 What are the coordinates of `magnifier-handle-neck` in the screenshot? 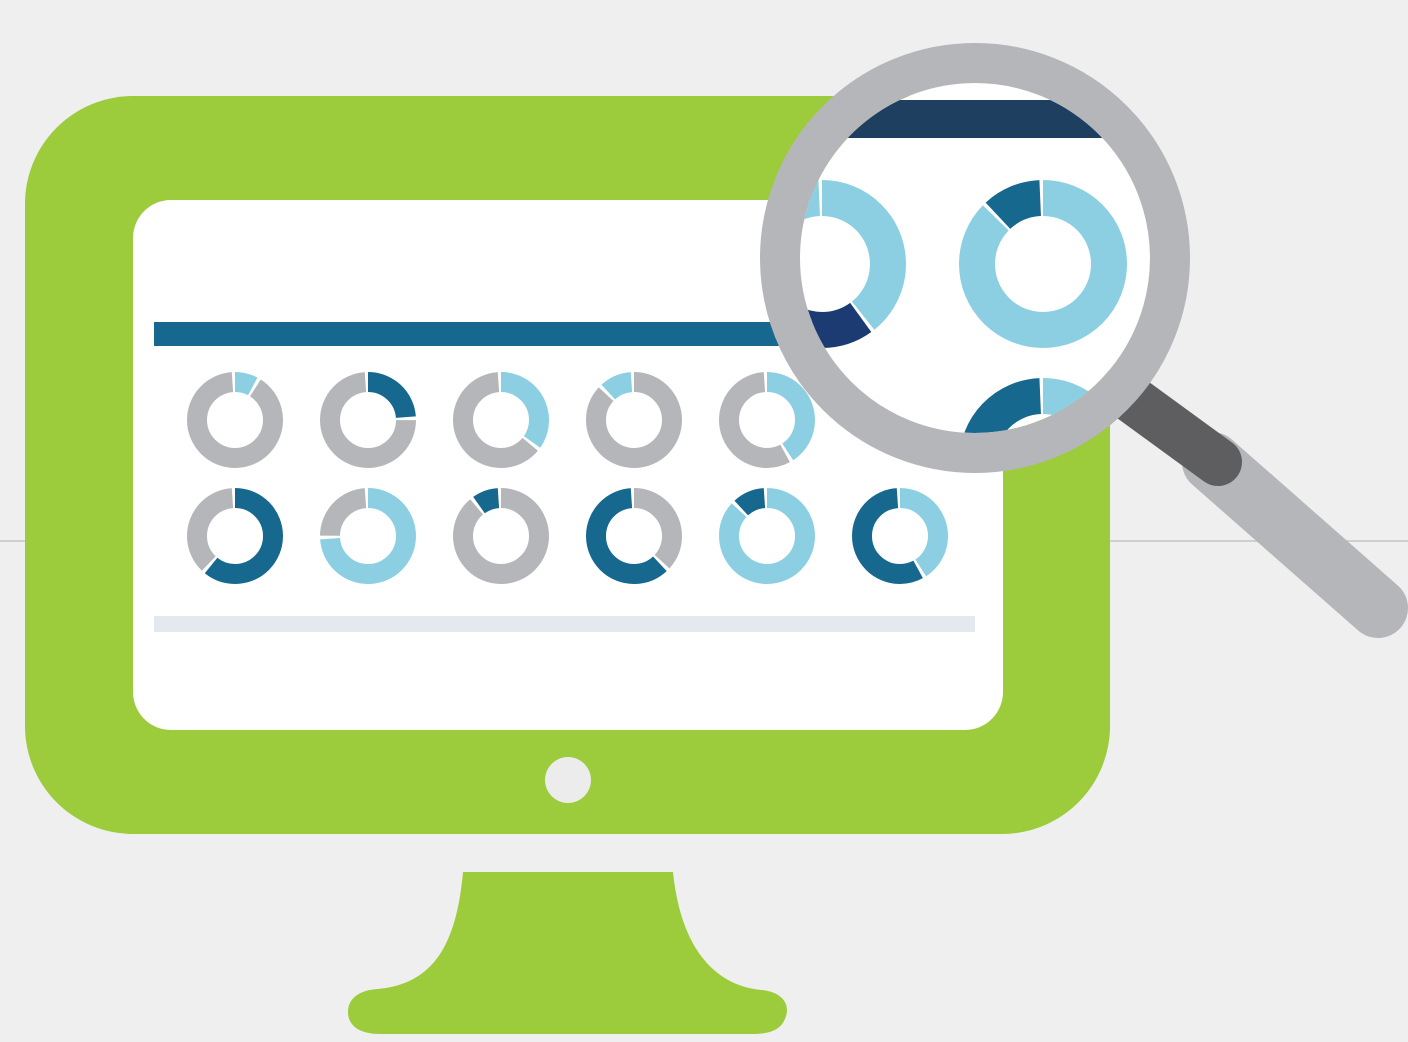 It's located at (1170, 427).